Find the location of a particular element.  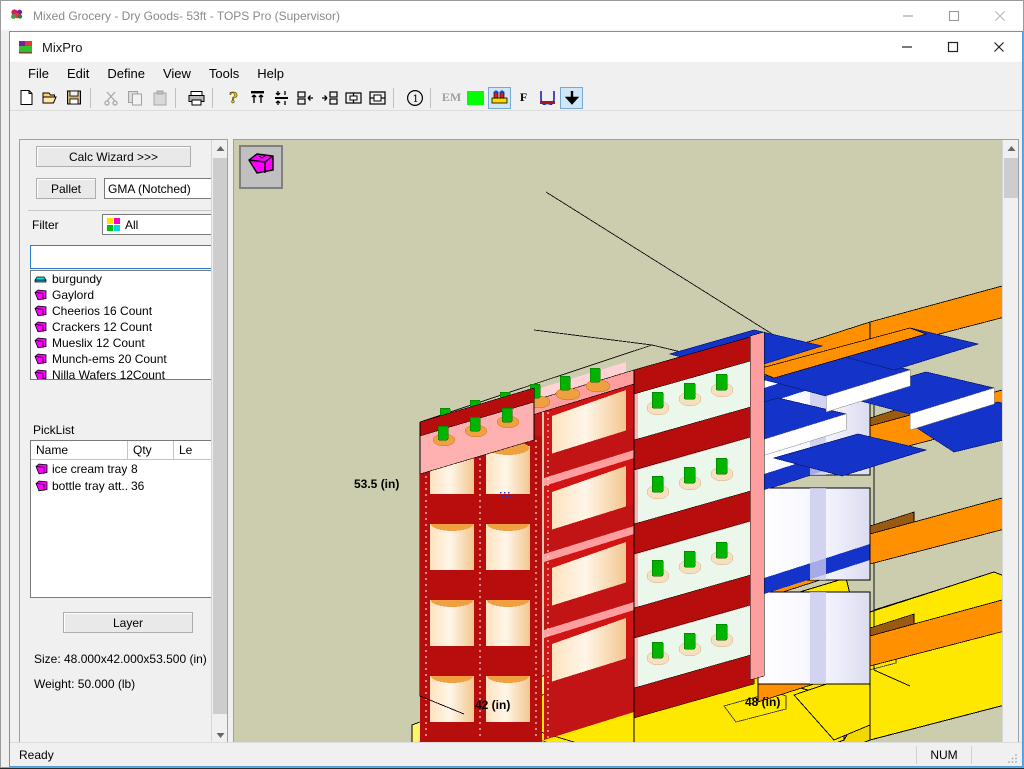

toolbar: ? 1 EM F is located at coordinates (516, 98).